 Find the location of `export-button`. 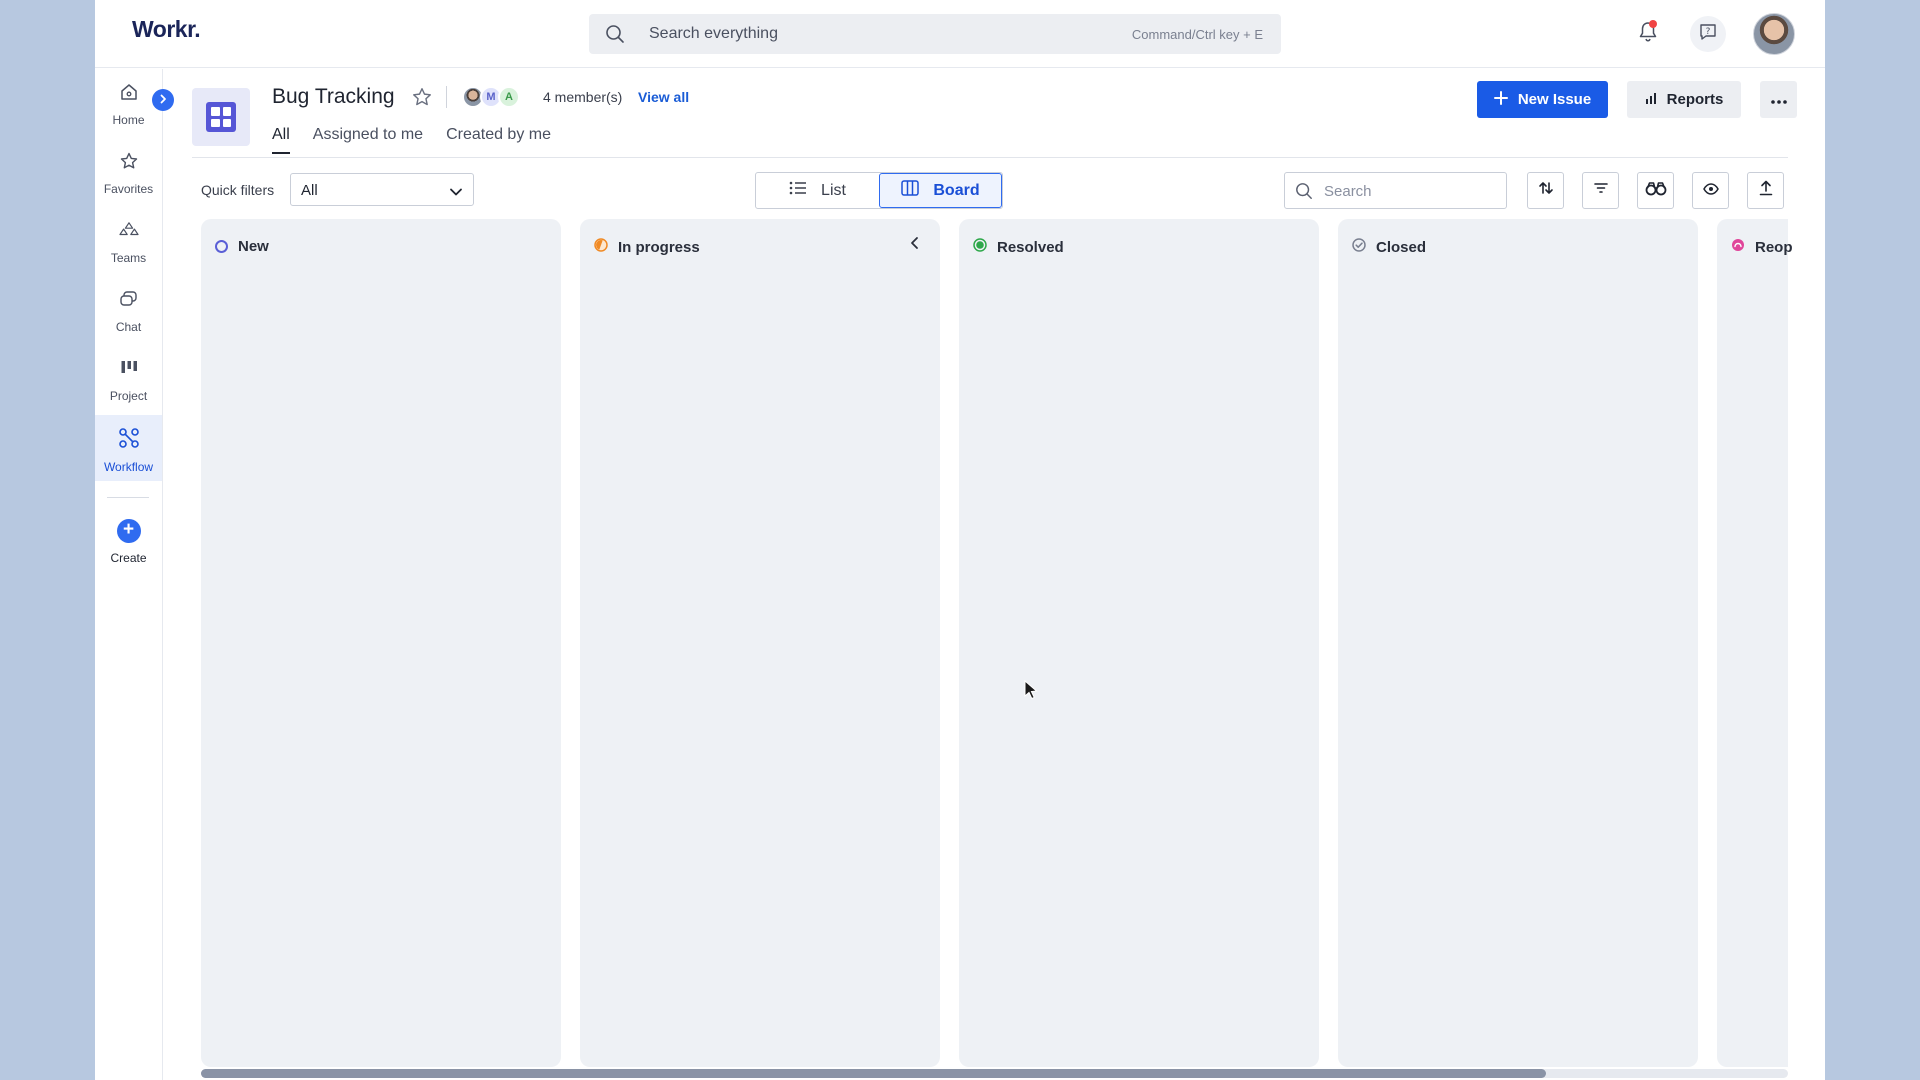

export-button is located at coordinates (1765, 190).